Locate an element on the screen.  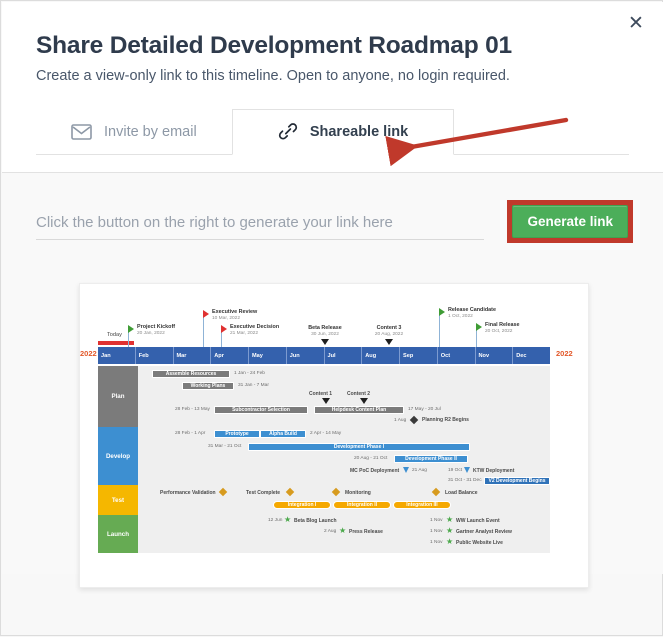
task-bar-prototype: Prototype is located at coordinates (237, 434).